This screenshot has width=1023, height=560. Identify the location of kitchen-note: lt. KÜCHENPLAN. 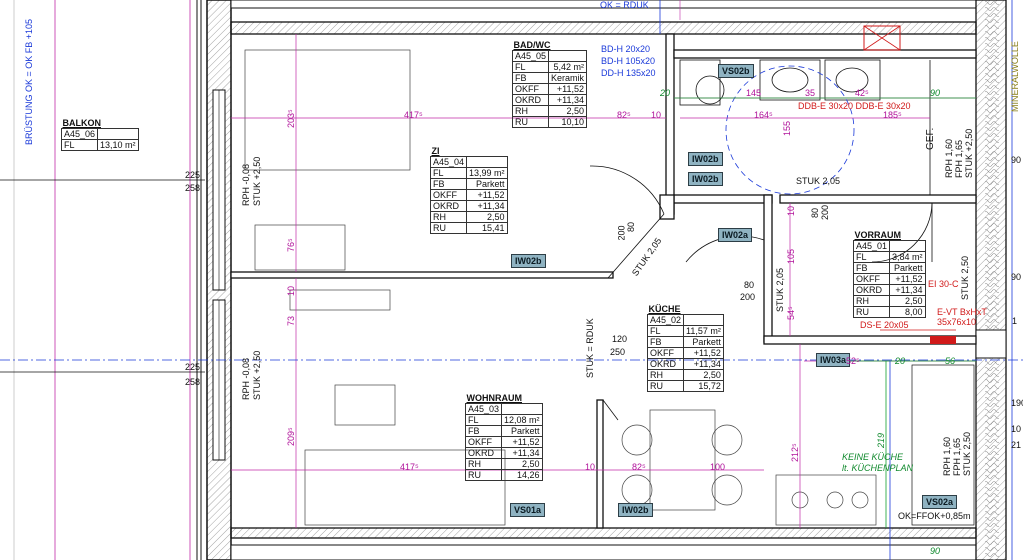
(878, 468).